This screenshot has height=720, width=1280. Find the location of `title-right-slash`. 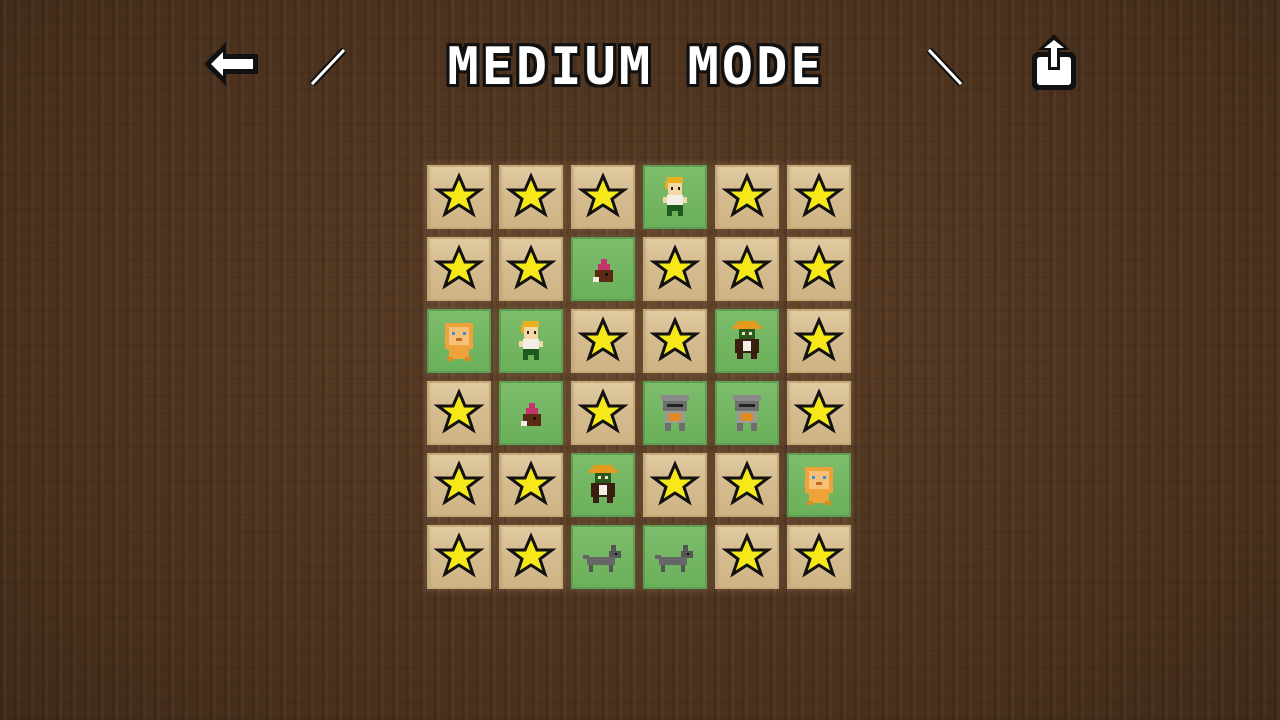

title-right-slash is located at coordinates (945, 66).